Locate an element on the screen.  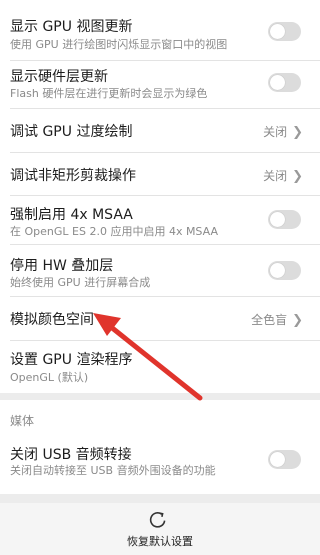
row-title: 模拟颜色空间 is located at coordinates (52, 320).